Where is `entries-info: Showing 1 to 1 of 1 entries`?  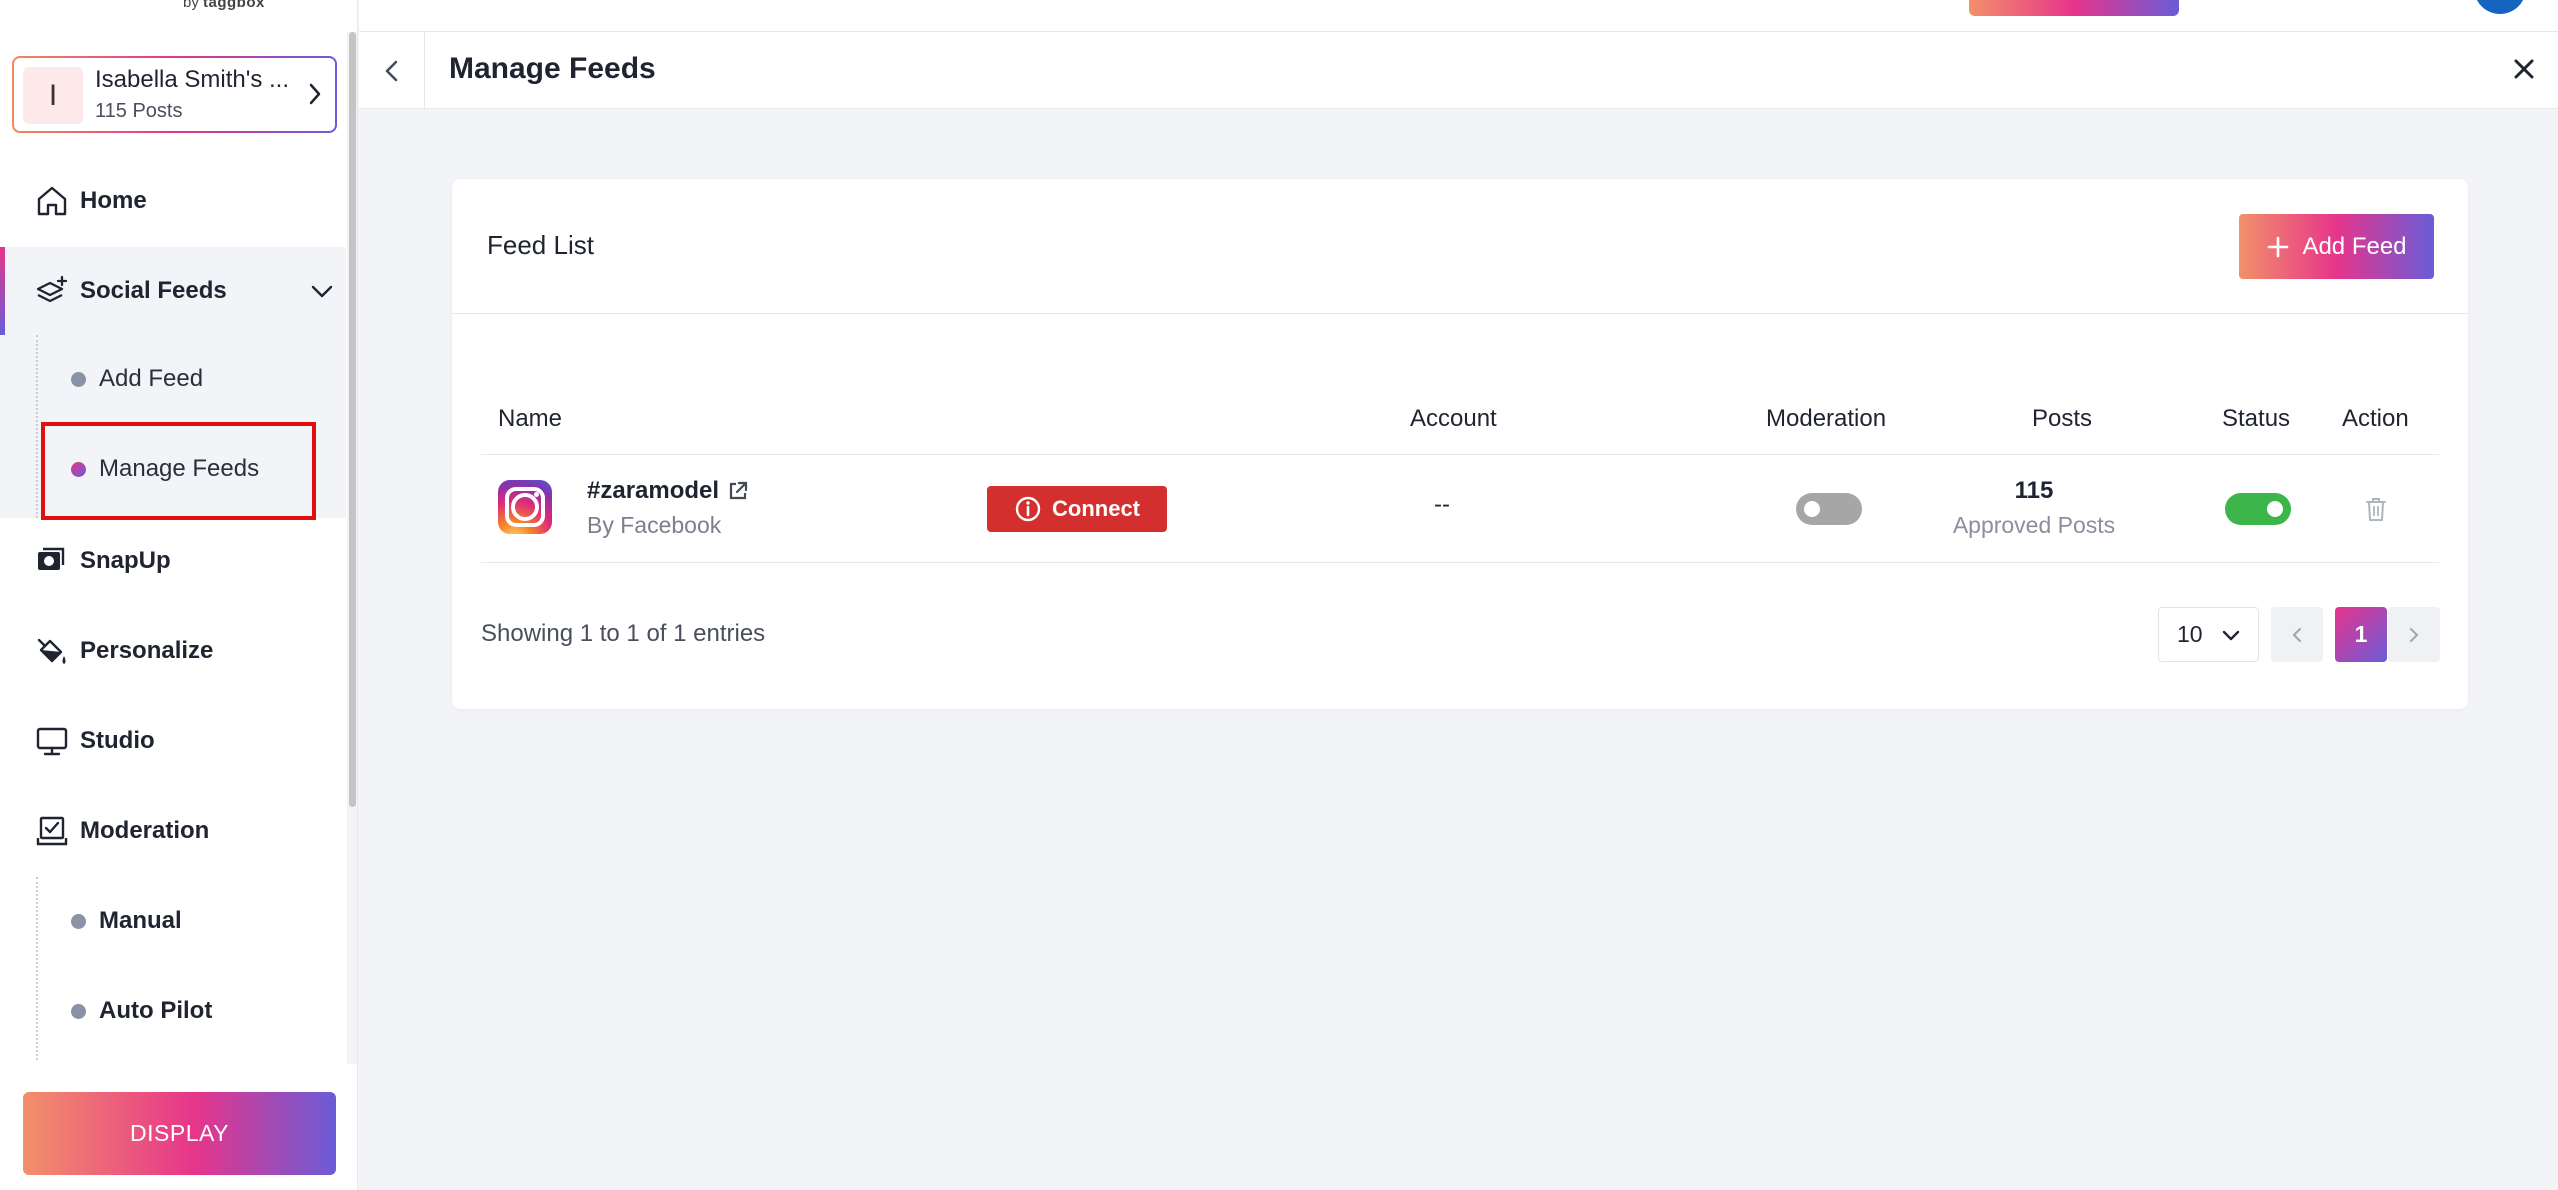 entries-info: Showing 1 to 1 of 1 entries is located at coordinates (623, 633).